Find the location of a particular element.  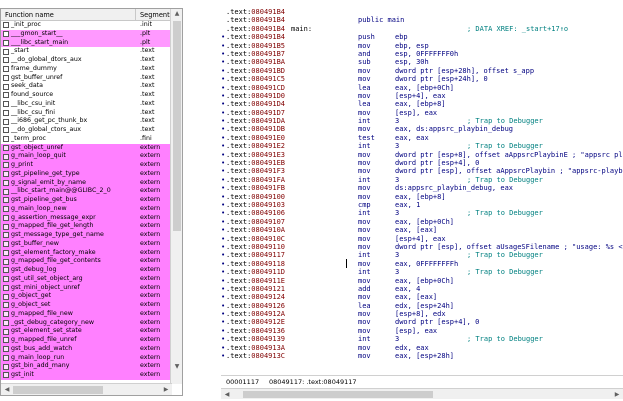

function-row: __i686_get_pc_thunk_bx .text is located at coordinates (86, 121).